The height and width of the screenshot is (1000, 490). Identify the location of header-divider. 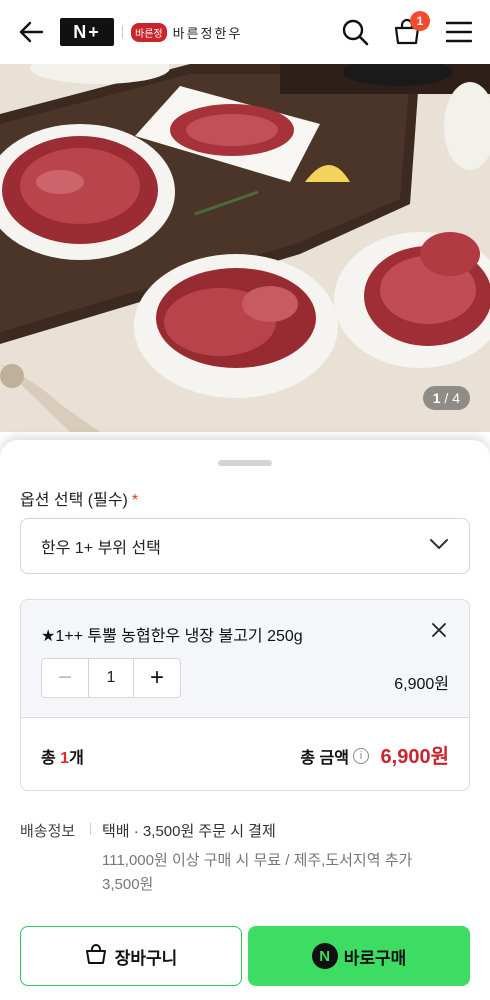
(122, 32).